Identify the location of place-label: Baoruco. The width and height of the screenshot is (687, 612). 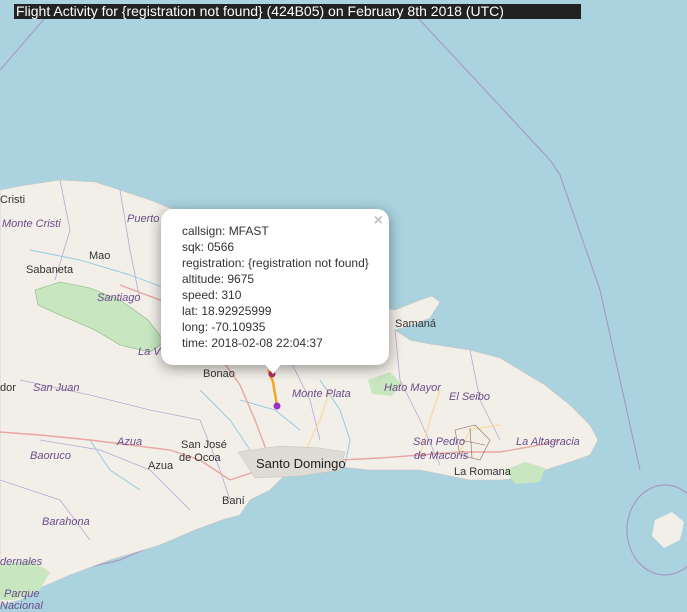
(50, 456).